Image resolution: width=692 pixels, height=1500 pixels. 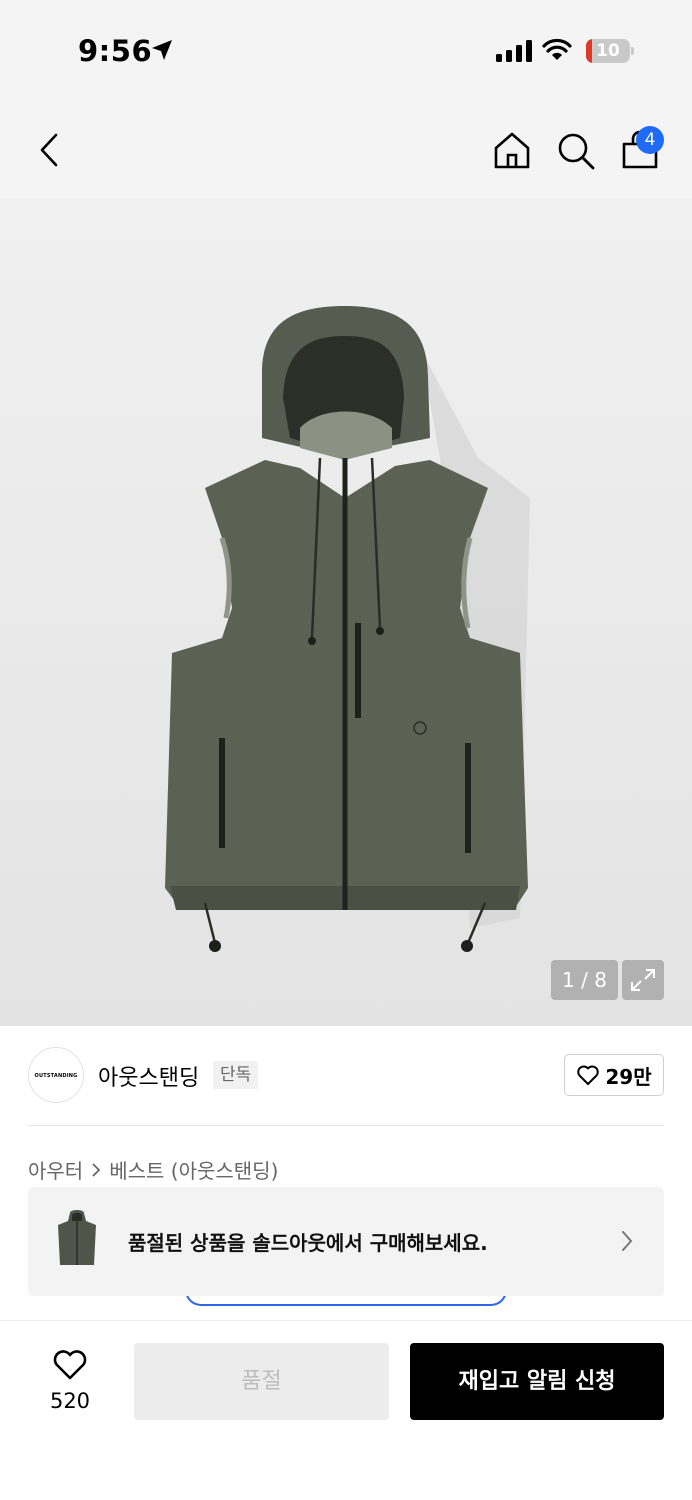 What do you see at coordinates (55, 1169) in the screenshot?
I see `breadcrumb-category: 아우터` at bounding box center [55, 1169].